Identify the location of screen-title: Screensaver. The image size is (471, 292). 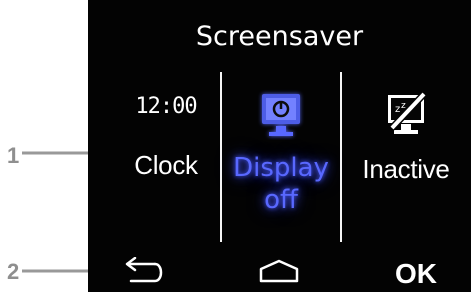
(279, 36).